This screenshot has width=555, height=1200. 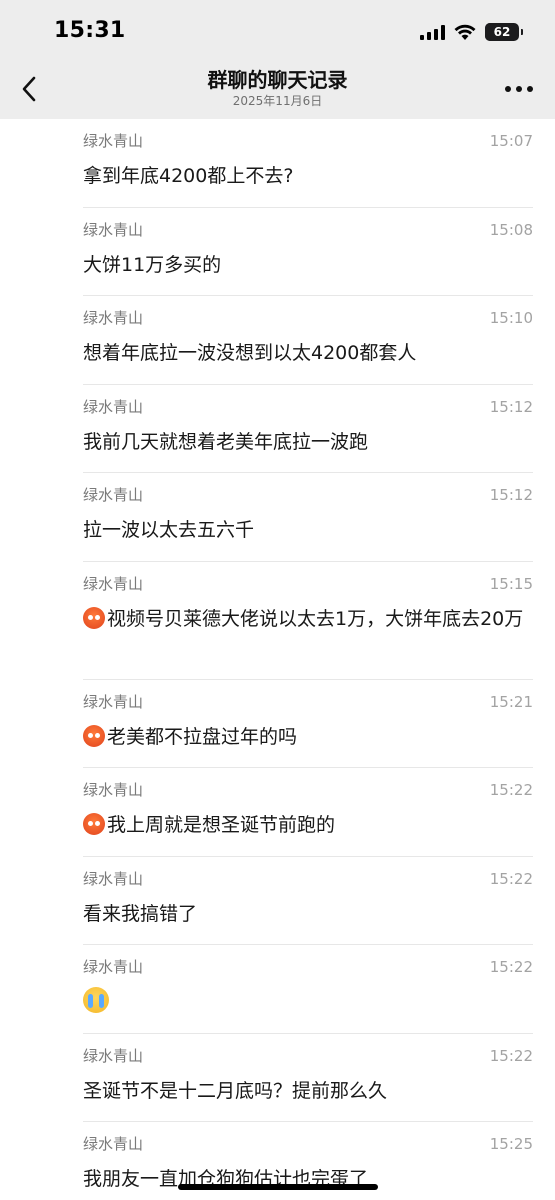 I want to click on message-content: 我前几天就想着老美年底拉一波跑, so click(x=307, y=442).